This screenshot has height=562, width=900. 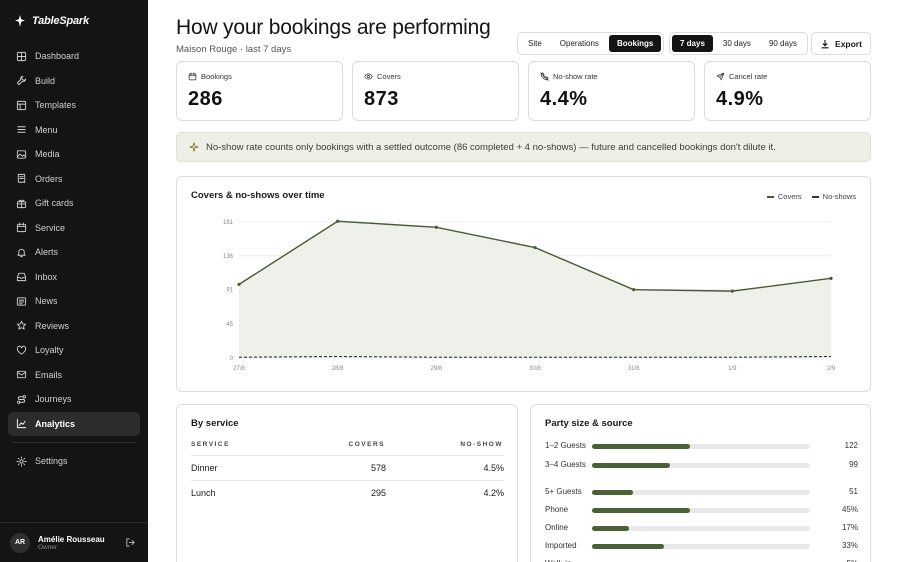 What do you see at coordinates (579, 43) in the screenshot?
I see `view-tab-operations: Operations` at bounding box center [579, 43].